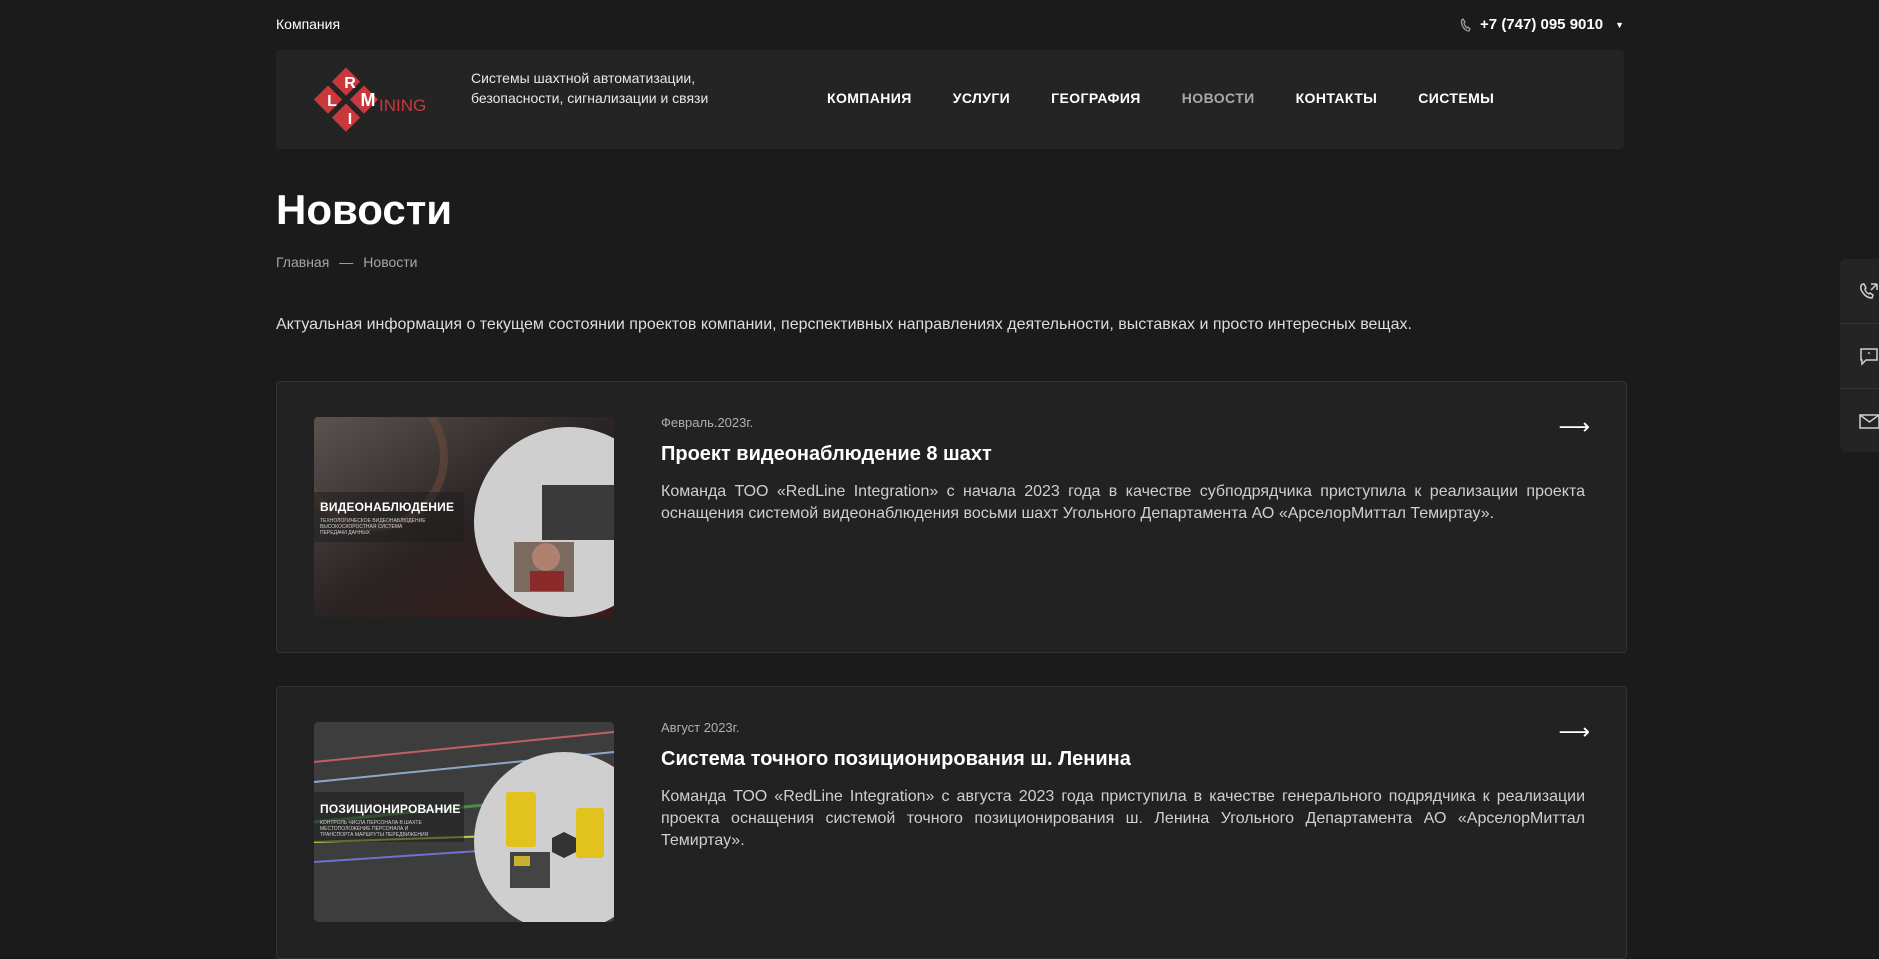  What do you see at coordinates (402, 105) in the screenshot?
I see `svg-text: INING` at bounding box center [402, 105].